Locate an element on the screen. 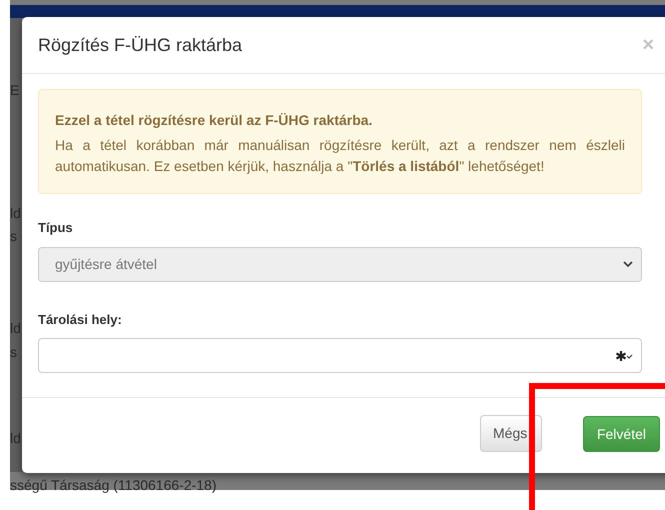 The image size is (665, 510). add-button: Felvétel is located at coordinates (621, 434).